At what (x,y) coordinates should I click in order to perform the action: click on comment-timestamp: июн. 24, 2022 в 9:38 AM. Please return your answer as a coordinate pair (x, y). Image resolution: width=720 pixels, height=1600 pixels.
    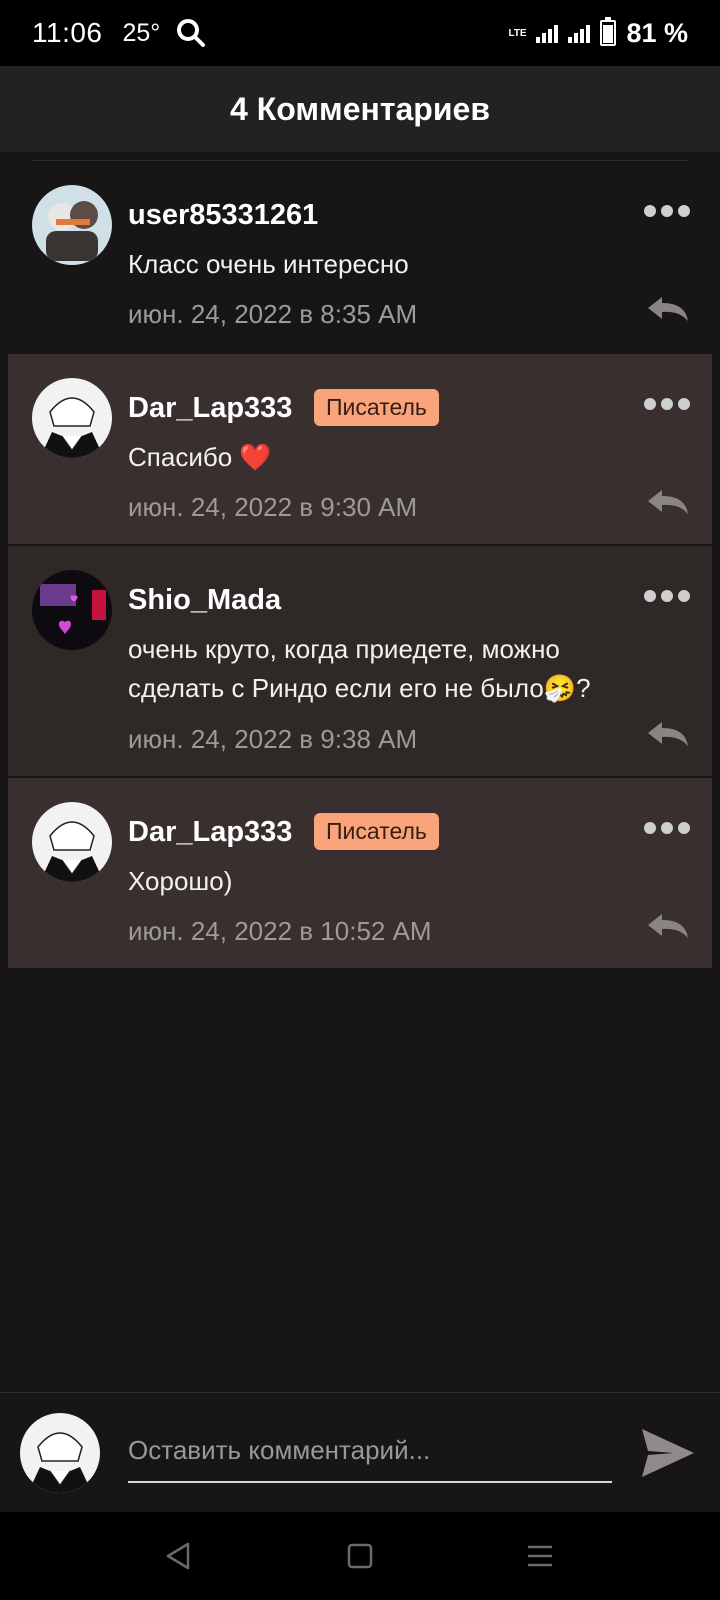
    Looking at the image, I should click on (273, 739).